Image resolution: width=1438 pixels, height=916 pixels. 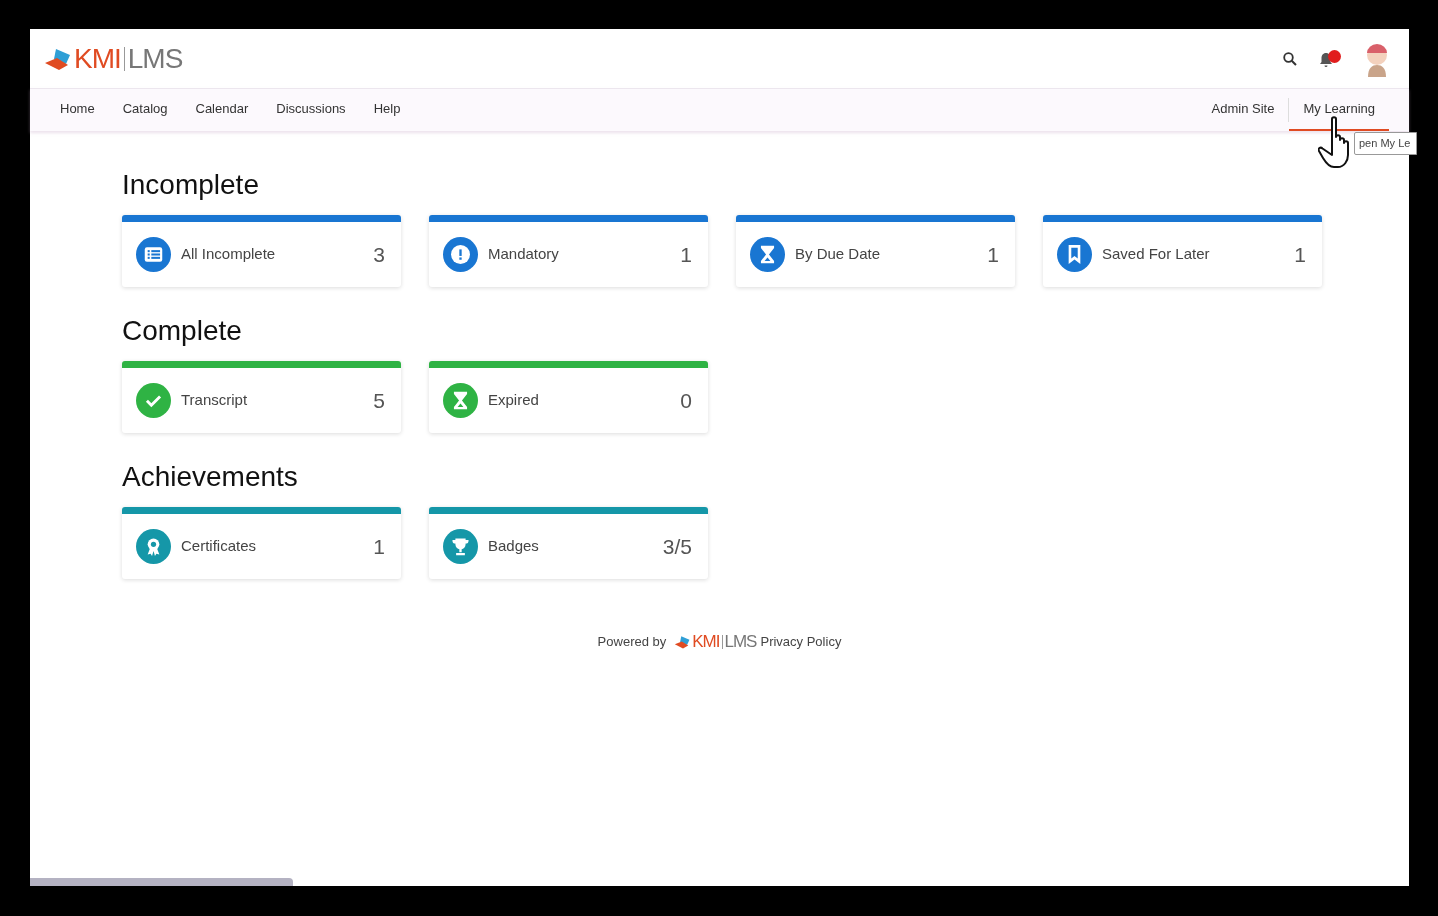 I want to click on powered-by-text: Powered by, so click(x=632, y=642).